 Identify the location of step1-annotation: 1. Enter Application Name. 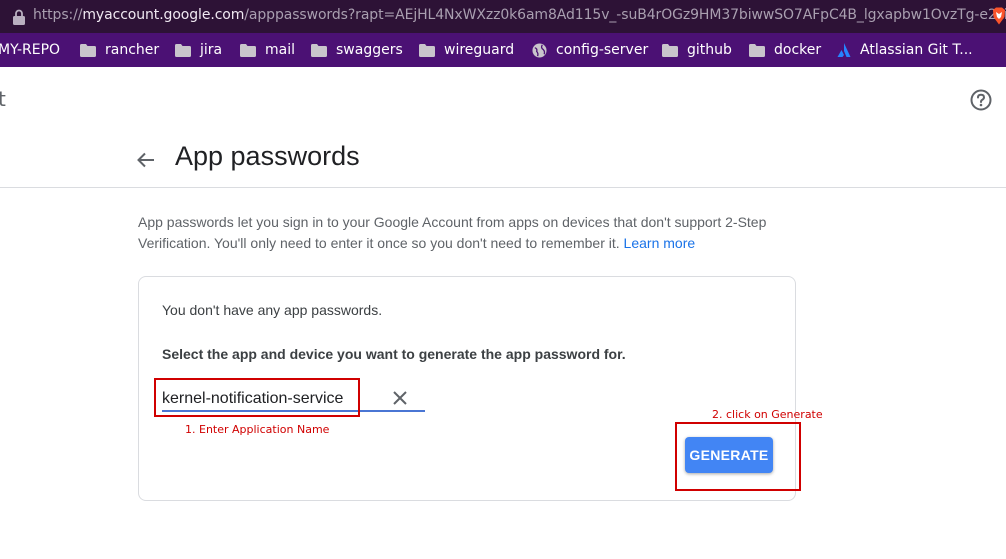
(257, 429).